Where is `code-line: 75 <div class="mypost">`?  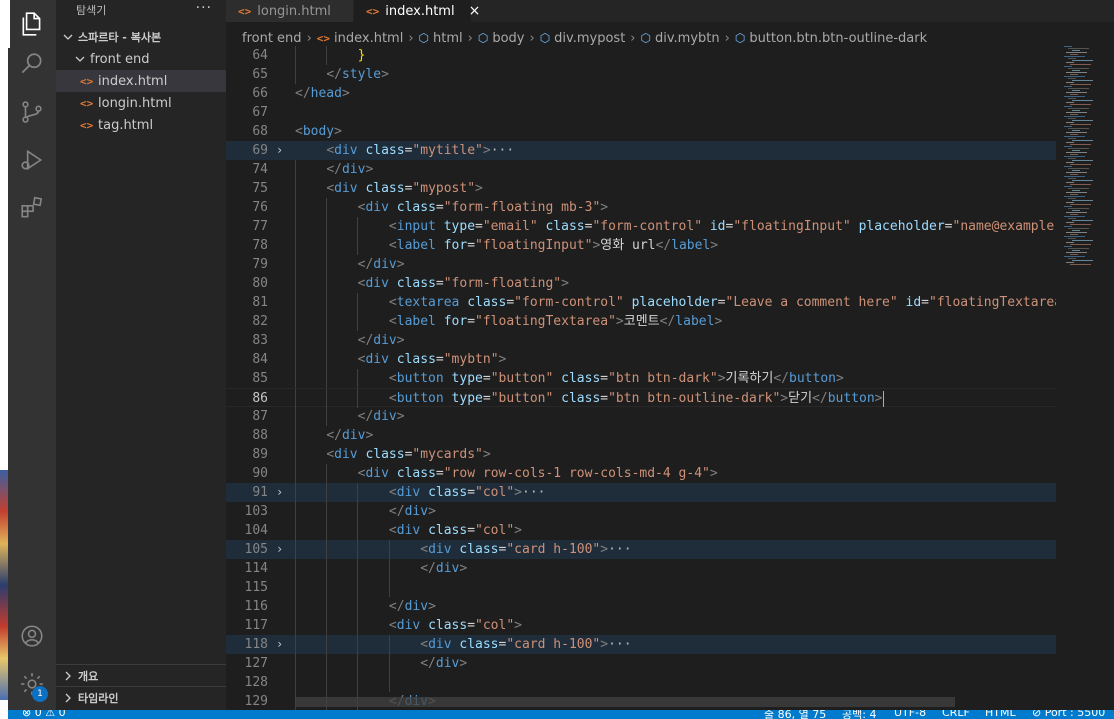
code-line: 75 <div class="mypost"> is located at coordinates (641, 188).